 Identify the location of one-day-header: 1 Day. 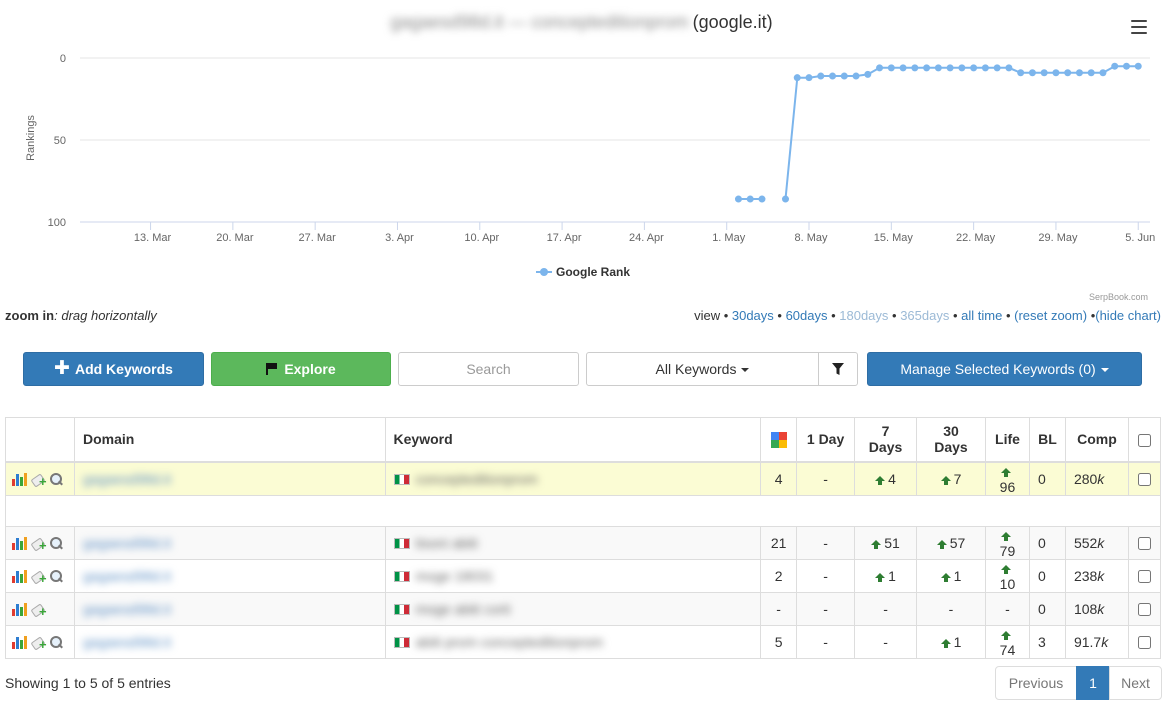
(826, 440).